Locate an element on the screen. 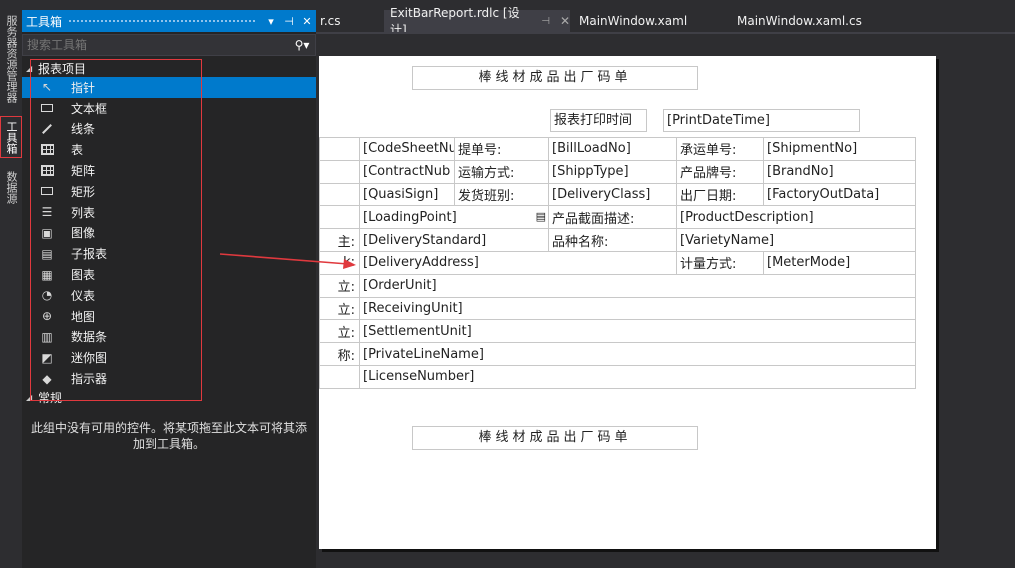  tool-item-map: ⊕ 地图 is located at coordinates (169, 316).